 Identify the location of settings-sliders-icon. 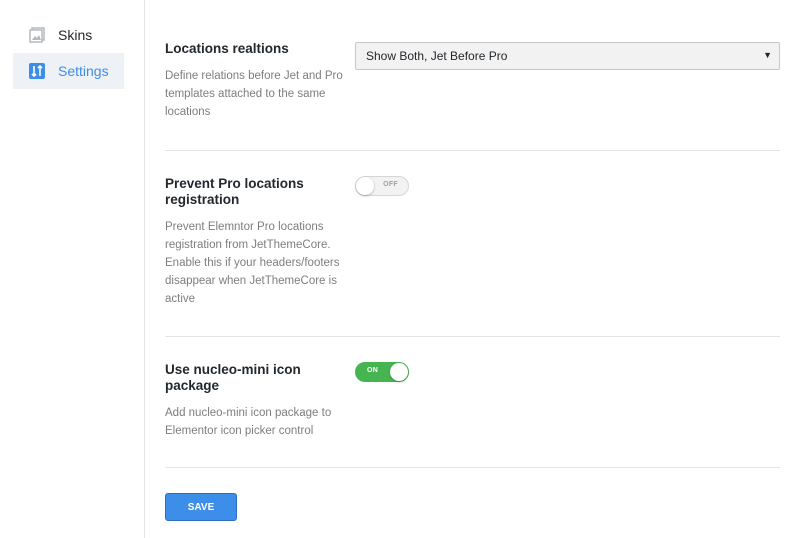
(37, 71).